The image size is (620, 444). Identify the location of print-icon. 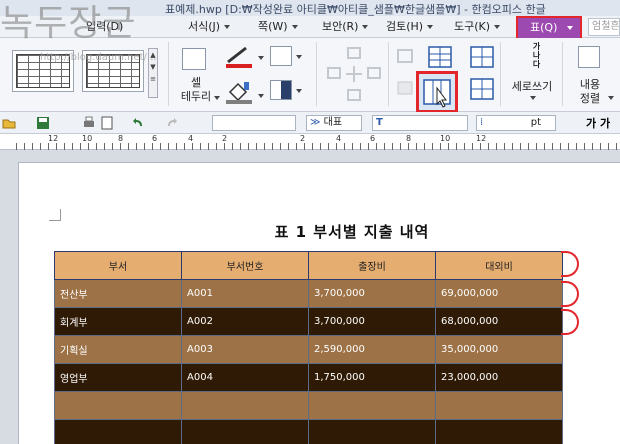
(89, 123).